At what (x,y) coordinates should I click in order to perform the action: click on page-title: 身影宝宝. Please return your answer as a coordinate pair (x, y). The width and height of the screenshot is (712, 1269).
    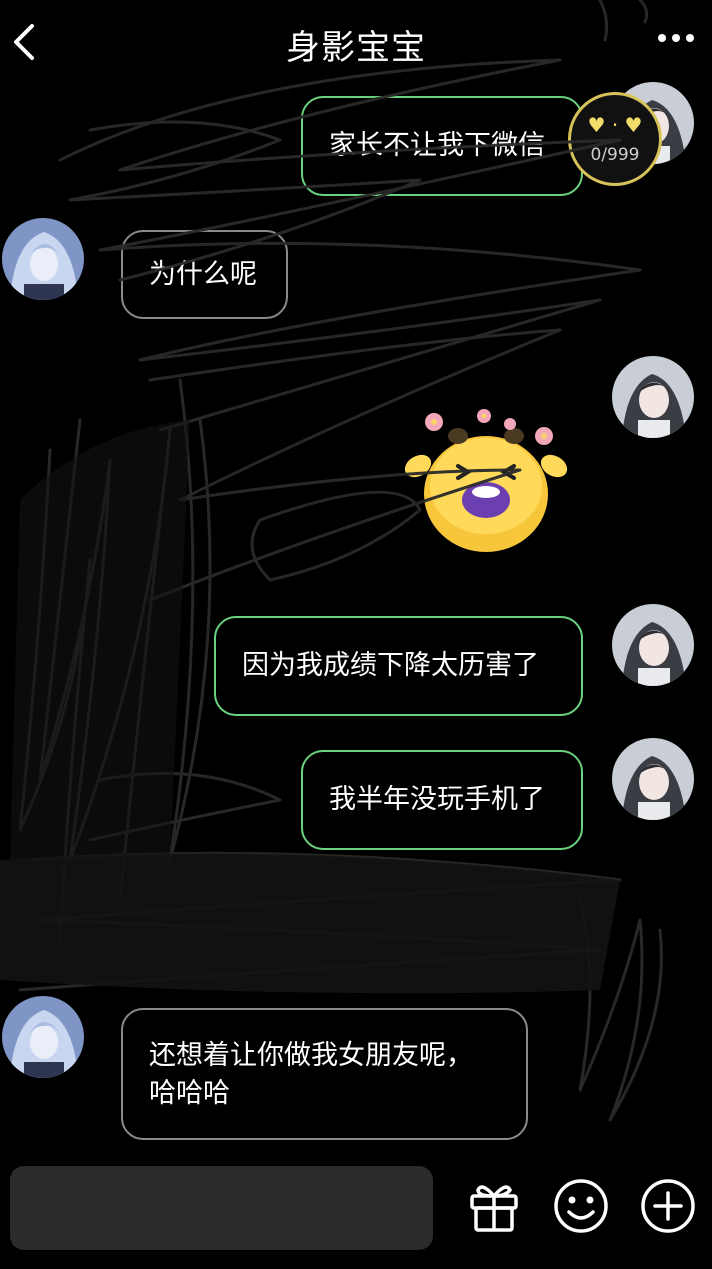
    Looking at the image, I should click on (356, 48).